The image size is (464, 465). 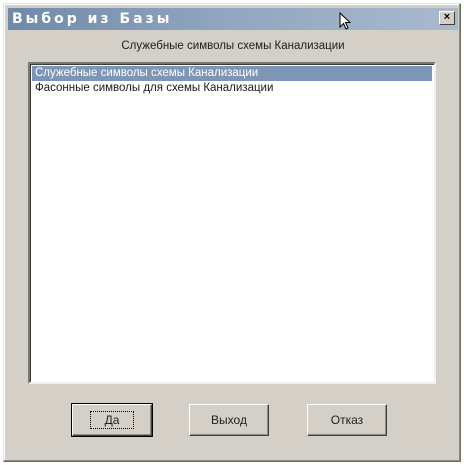 I want to click on list-caption: Служебные символы схемы Канализации, so click(x=233, y=46).